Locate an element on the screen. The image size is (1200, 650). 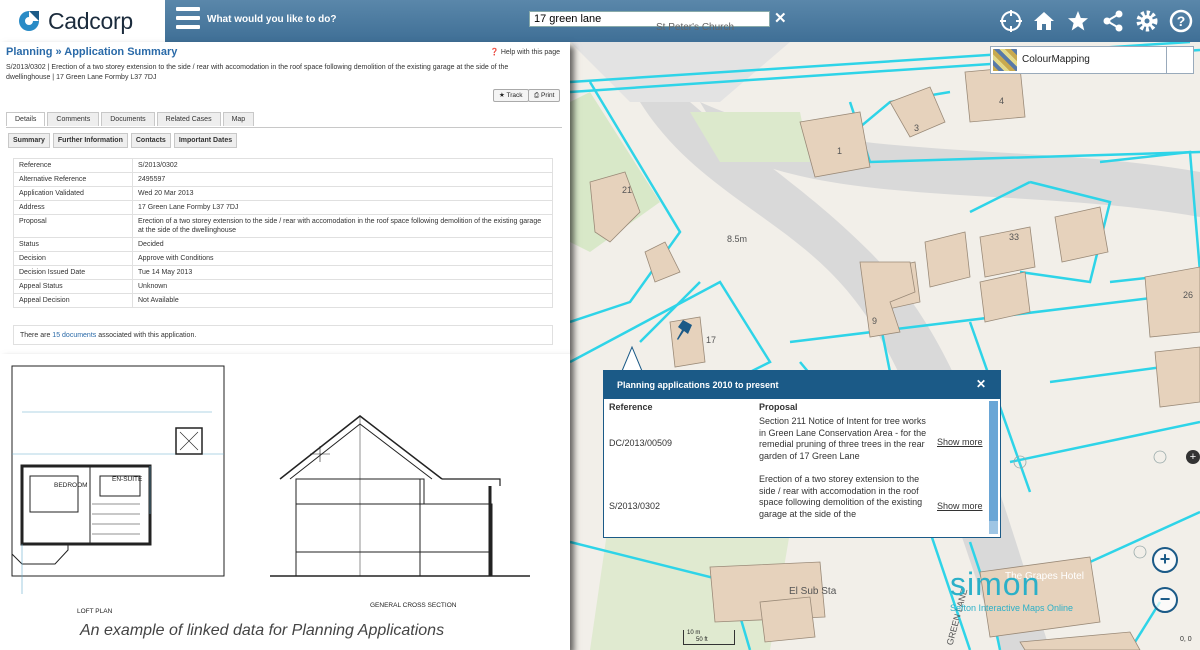
table-row: Application Validated Wed 20 Mar 2013 is located at coordinates (283, 193).